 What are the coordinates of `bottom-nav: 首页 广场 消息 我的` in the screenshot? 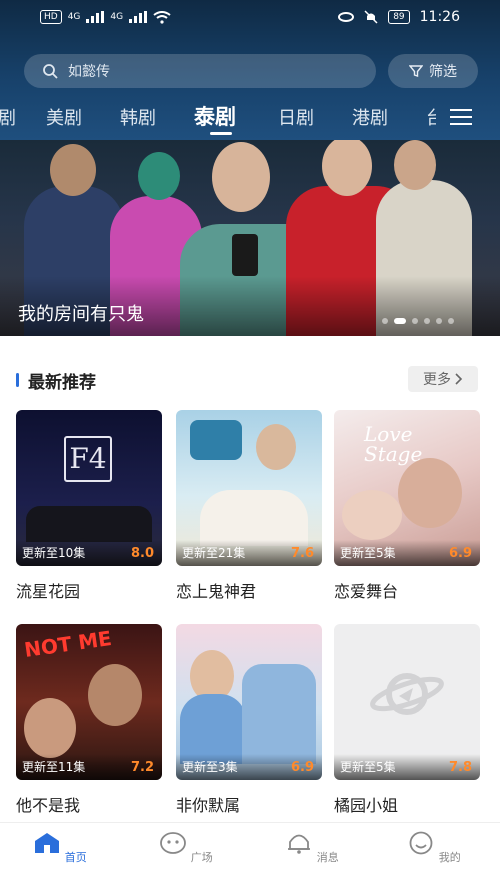 It's located at (250, 855).